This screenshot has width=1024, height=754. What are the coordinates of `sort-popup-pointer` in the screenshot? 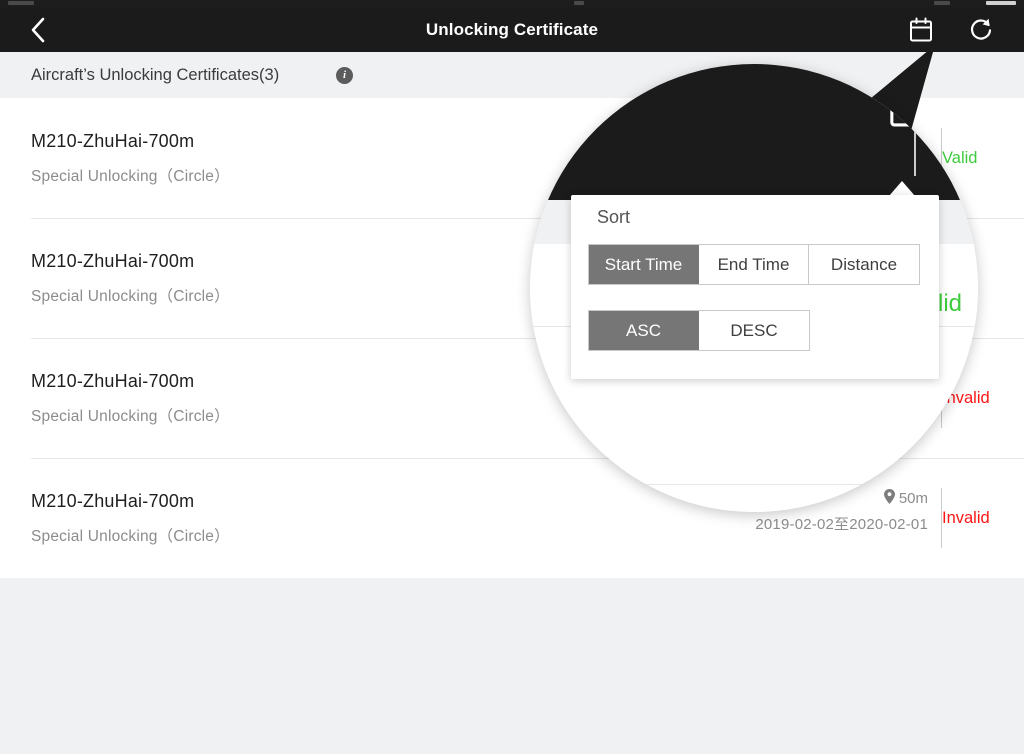 It's located at (902, 188).